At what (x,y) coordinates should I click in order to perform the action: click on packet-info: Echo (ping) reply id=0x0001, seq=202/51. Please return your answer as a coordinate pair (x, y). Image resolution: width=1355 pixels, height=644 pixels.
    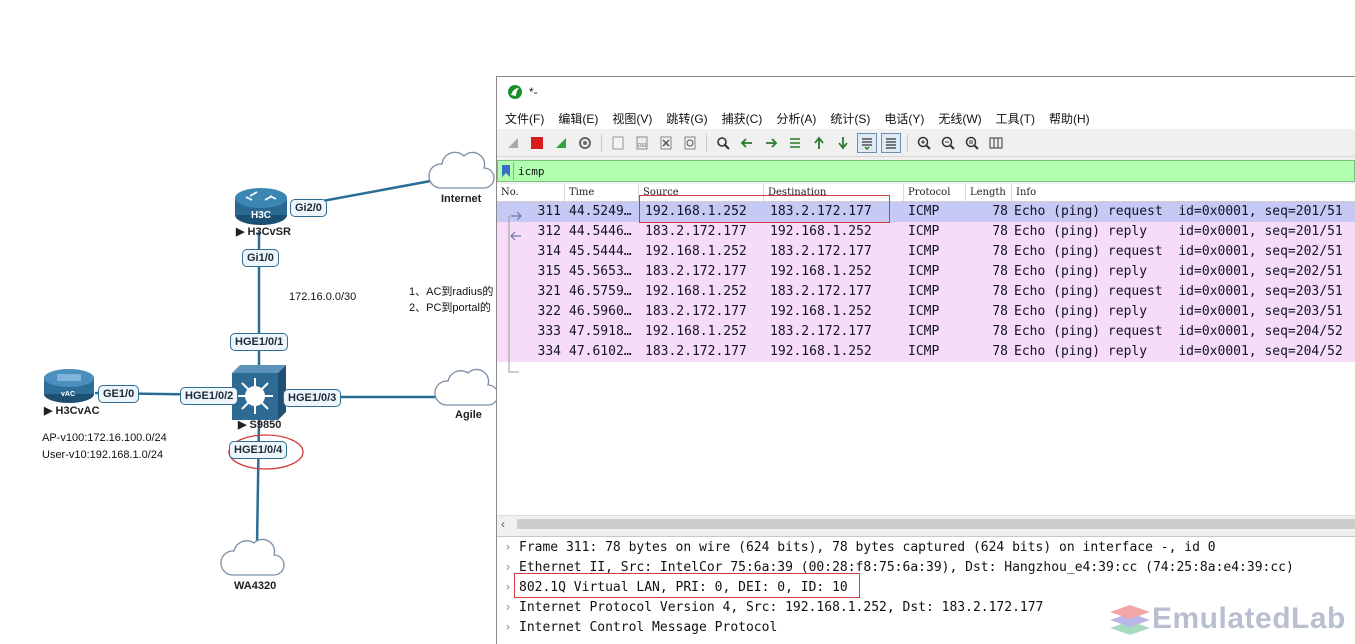
    Looking at the image, I should click on (1178, 271).